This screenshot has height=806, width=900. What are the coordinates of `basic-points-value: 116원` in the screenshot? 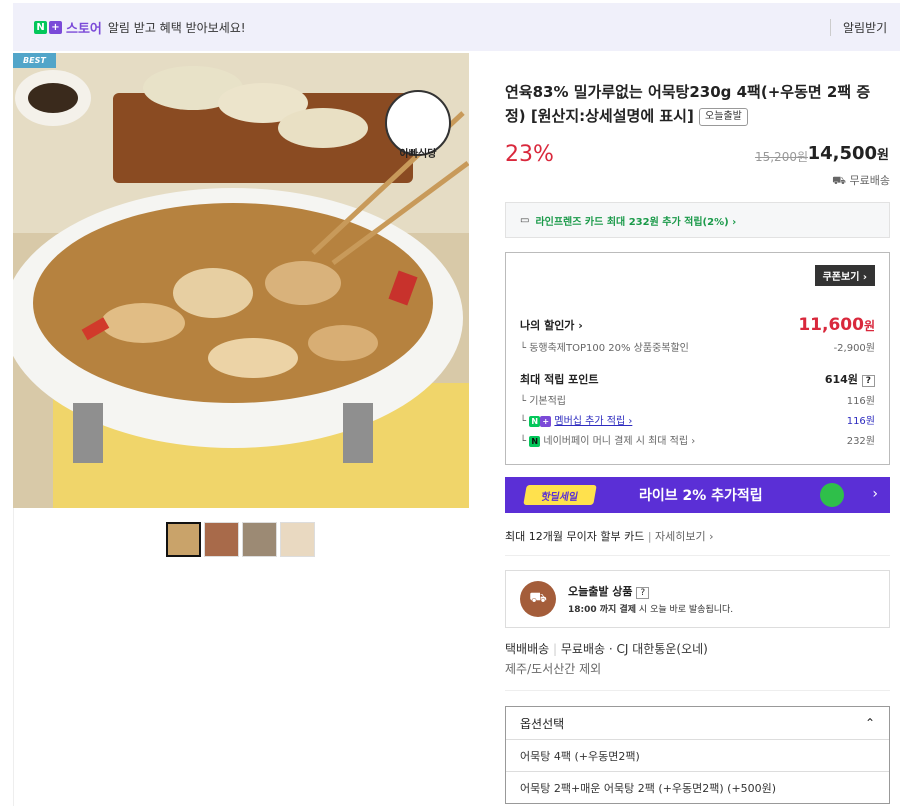 It's located at (860, 401).